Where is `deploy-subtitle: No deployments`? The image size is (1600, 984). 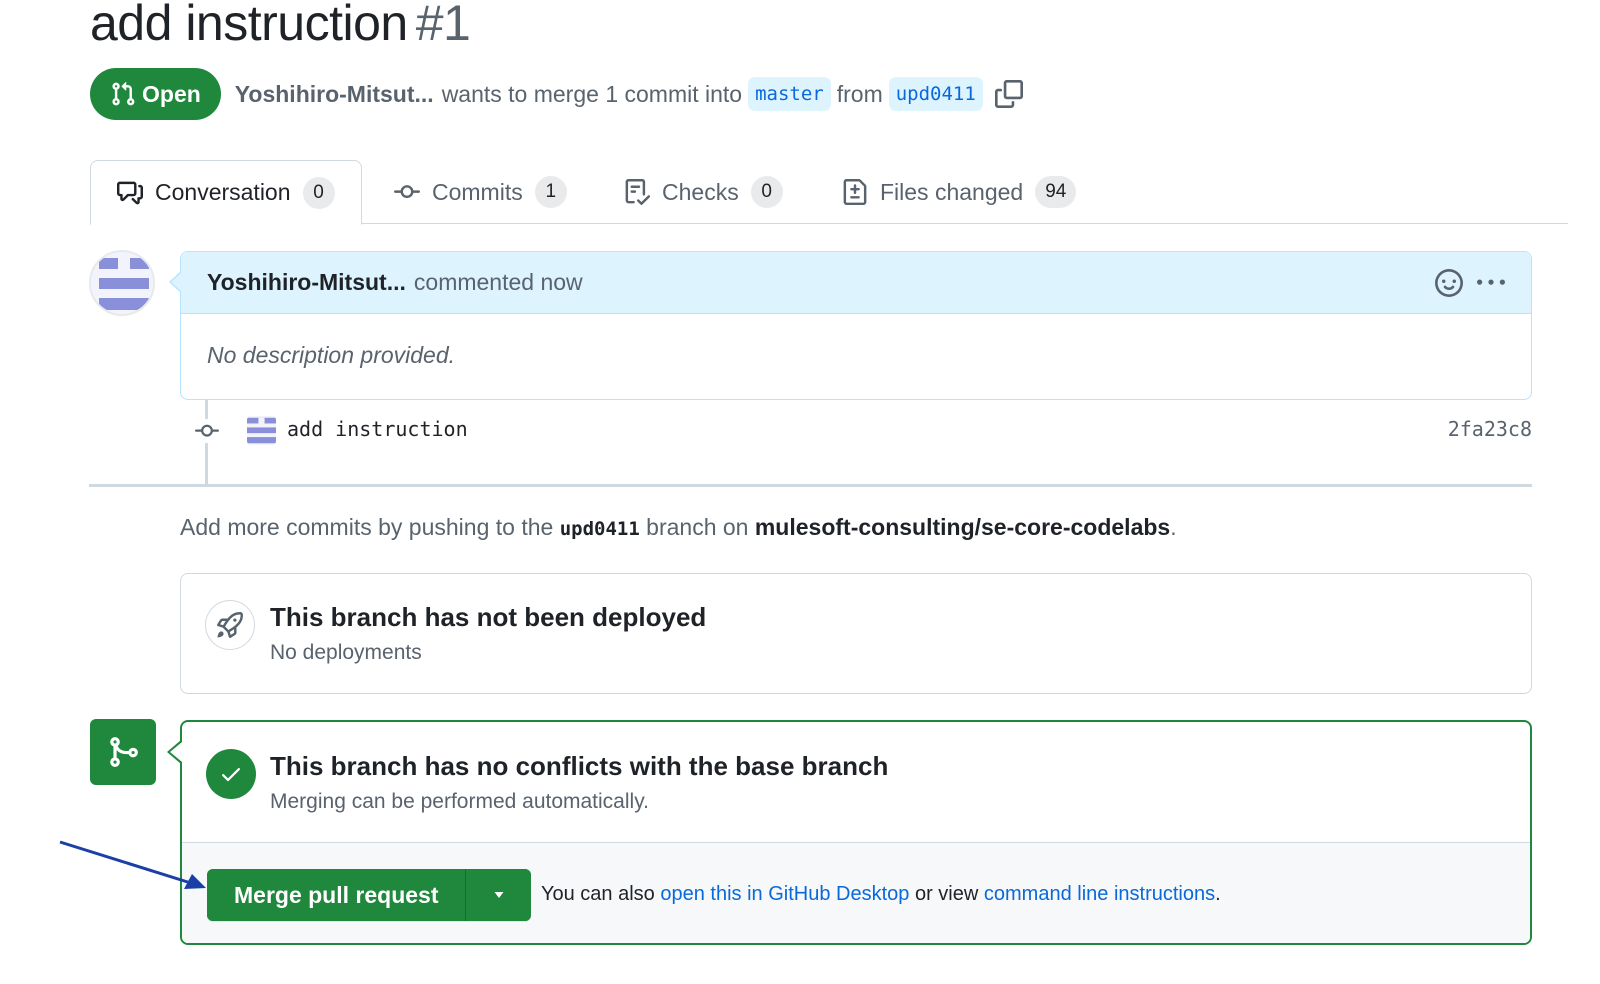 deploy-subtitle: No deployments is located at coordinates (346, 652).